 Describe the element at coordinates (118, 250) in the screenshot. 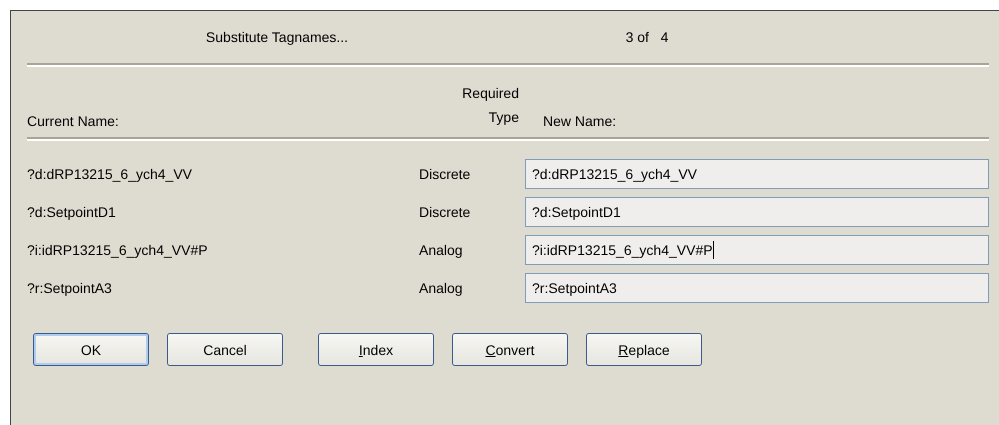

I see `current-name: ?i:idRP13215_6_ych4_VV#P` at that location.